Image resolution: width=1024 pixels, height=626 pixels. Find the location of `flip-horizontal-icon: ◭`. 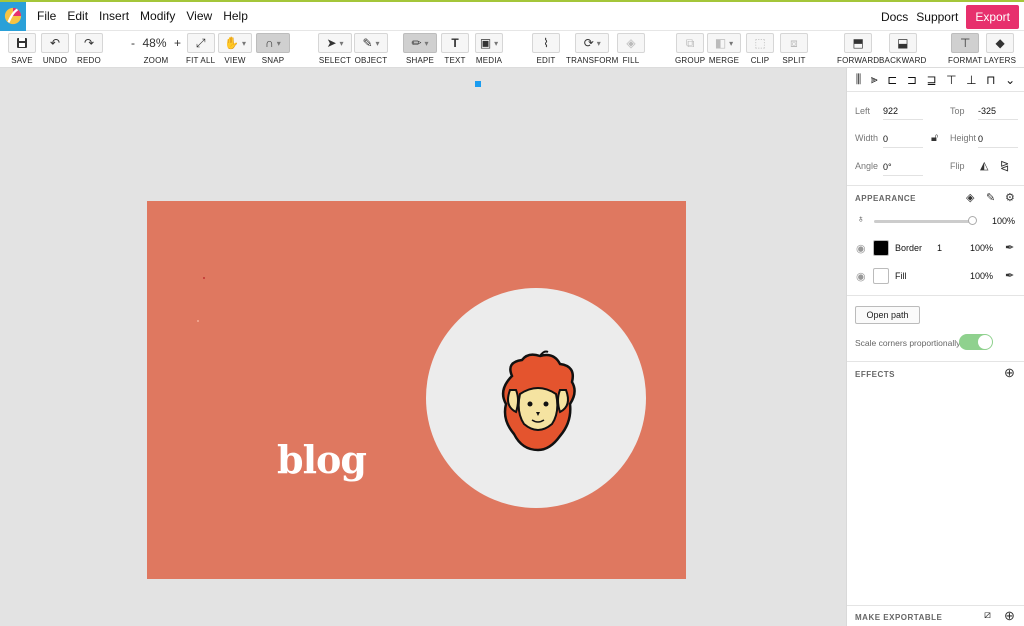

flip-horizontal-icon: ◭ is located at coordinates (984, 165).